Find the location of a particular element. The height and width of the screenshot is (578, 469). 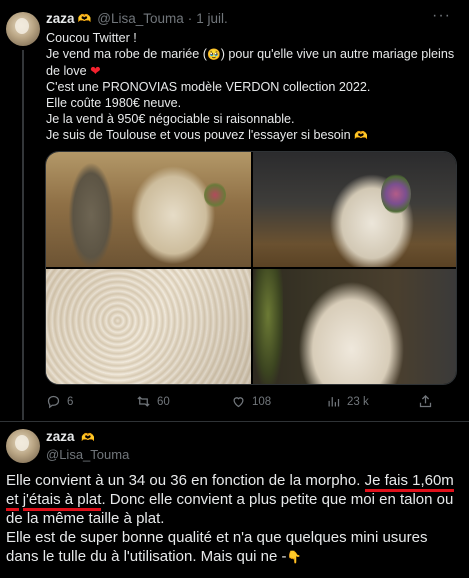

underlined-text: j'étais à plat is located at coordinates (62, 501).